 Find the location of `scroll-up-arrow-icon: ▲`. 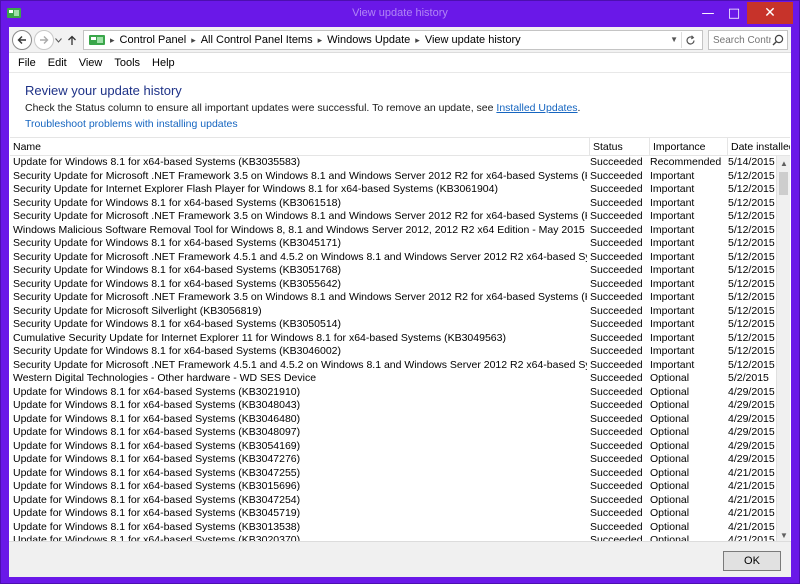

scroll-up-arrow-icon: ▲ is located at coordinates (783, 163).